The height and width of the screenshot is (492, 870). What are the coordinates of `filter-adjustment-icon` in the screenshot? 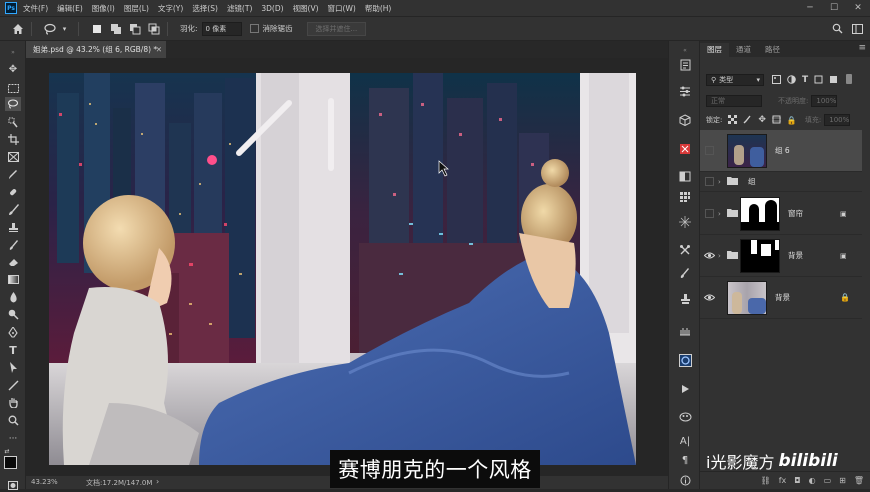 It's located at (791, 80).